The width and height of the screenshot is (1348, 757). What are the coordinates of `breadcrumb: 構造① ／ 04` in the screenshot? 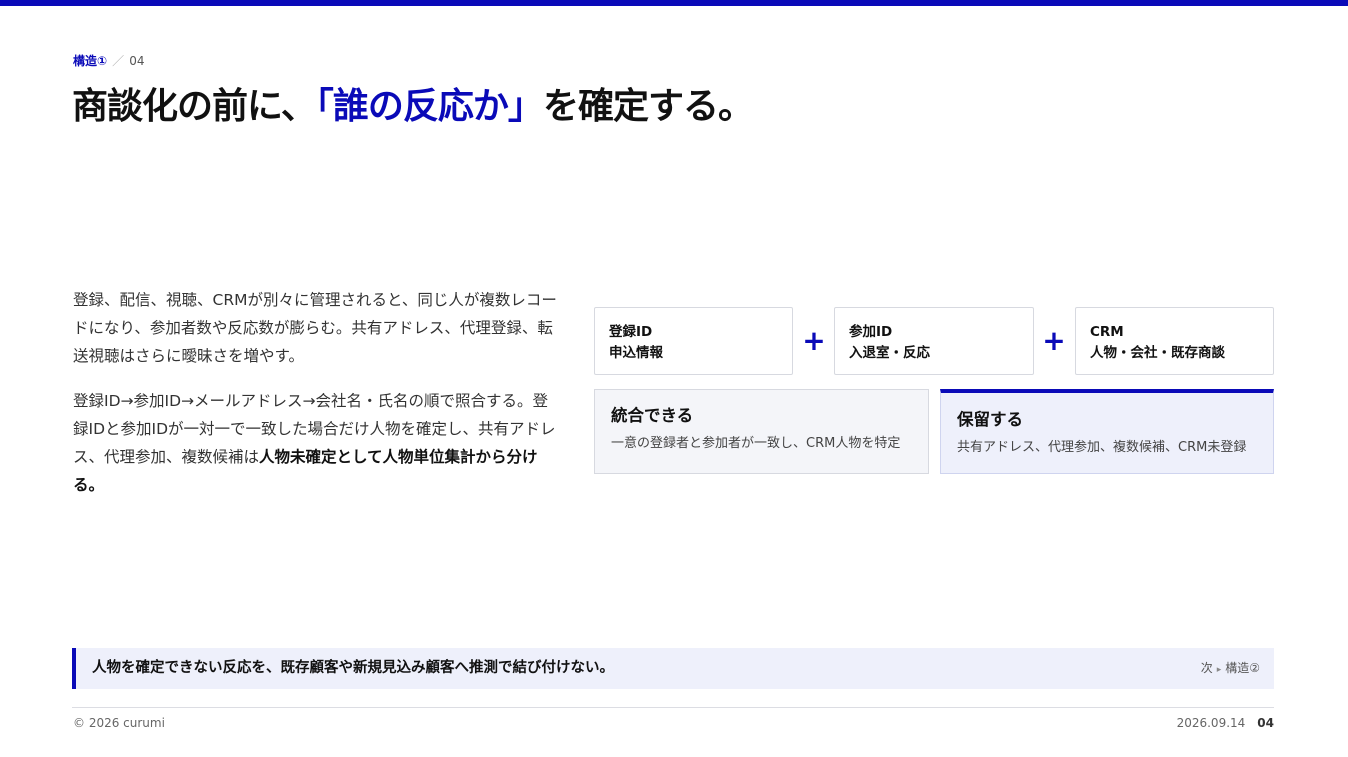 It's located at (108, 61).